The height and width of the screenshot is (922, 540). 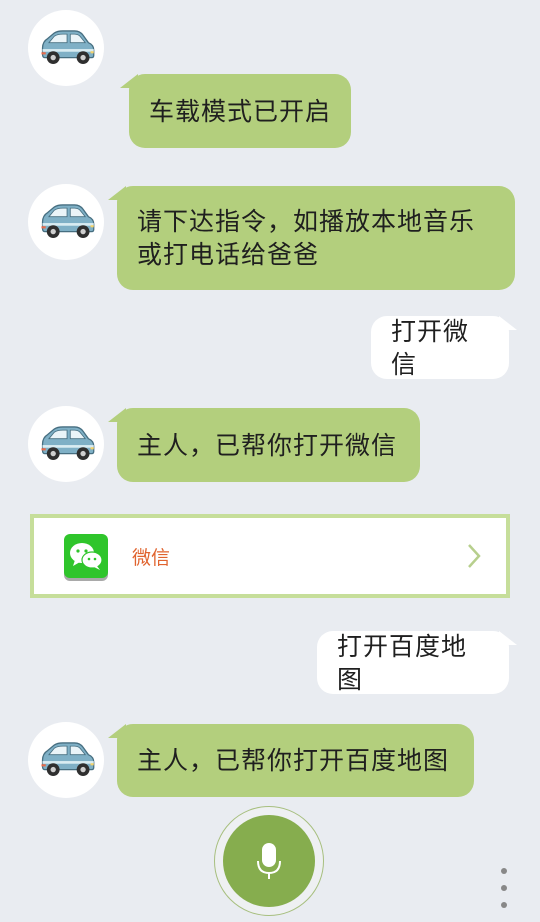 What do you see at coordinates (504, 888) in the screenshot?
I see `more-vertical-icon` at bounding box center [504, 888].